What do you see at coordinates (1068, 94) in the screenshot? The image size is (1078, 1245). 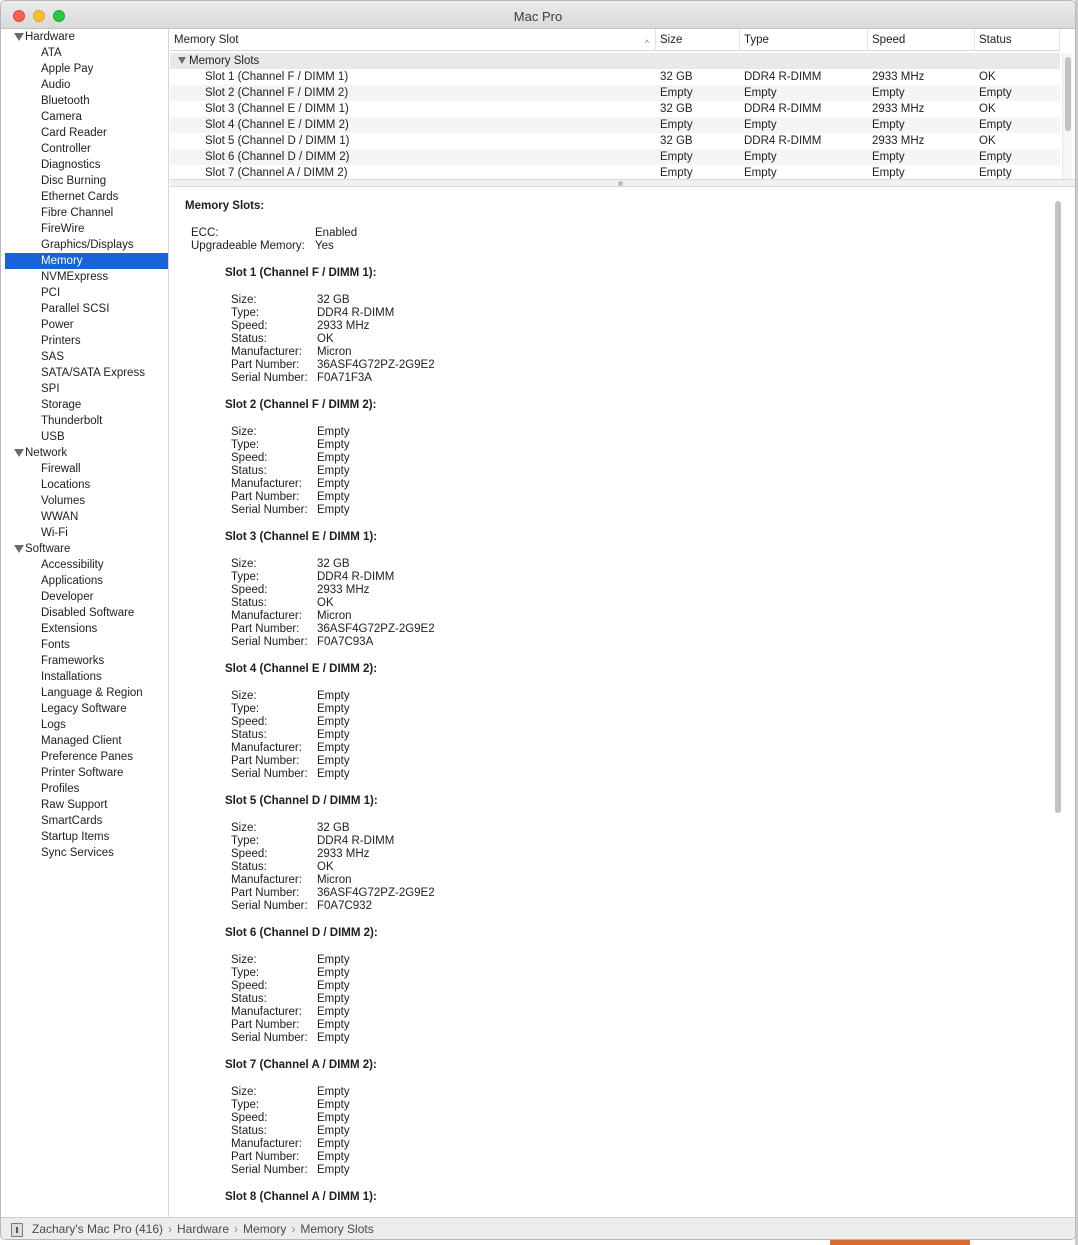 I see `table-scrollbar-thumb` at bounding box center [1068, 94].